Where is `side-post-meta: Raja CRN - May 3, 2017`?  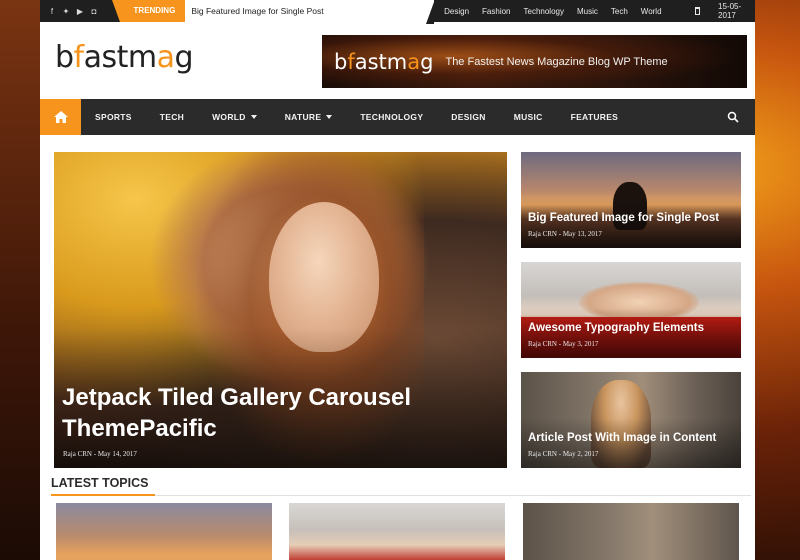
side-post-meta: Raja CRN - May 3, 2017 is located at coordinates (563, 344).